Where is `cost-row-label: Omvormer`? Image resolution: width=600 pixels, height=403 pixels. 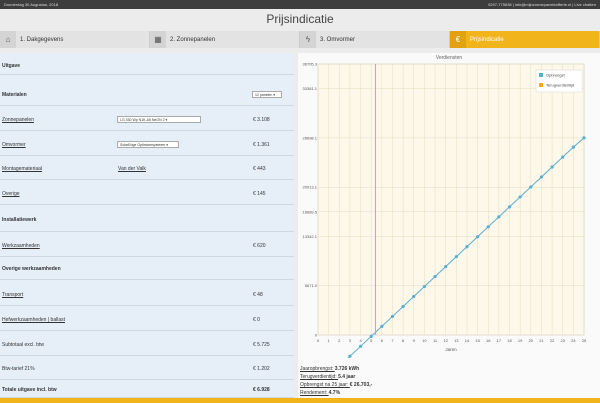
cost-row-label: Omvormer is located at coordinates (14, 145).